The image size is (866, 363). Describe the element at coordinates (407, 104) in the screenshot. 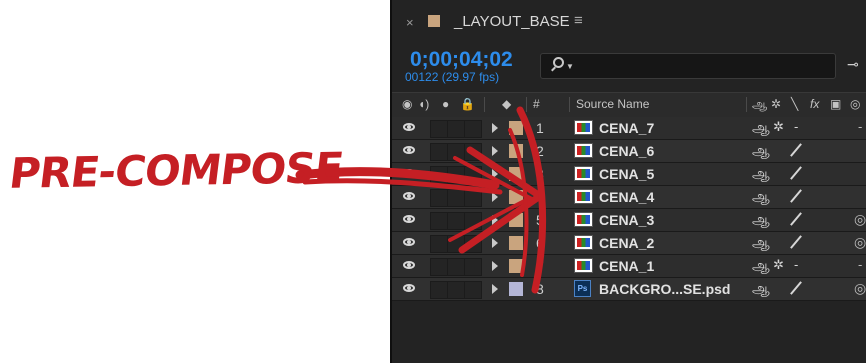

I see `eye-icon: ◉` at that location.